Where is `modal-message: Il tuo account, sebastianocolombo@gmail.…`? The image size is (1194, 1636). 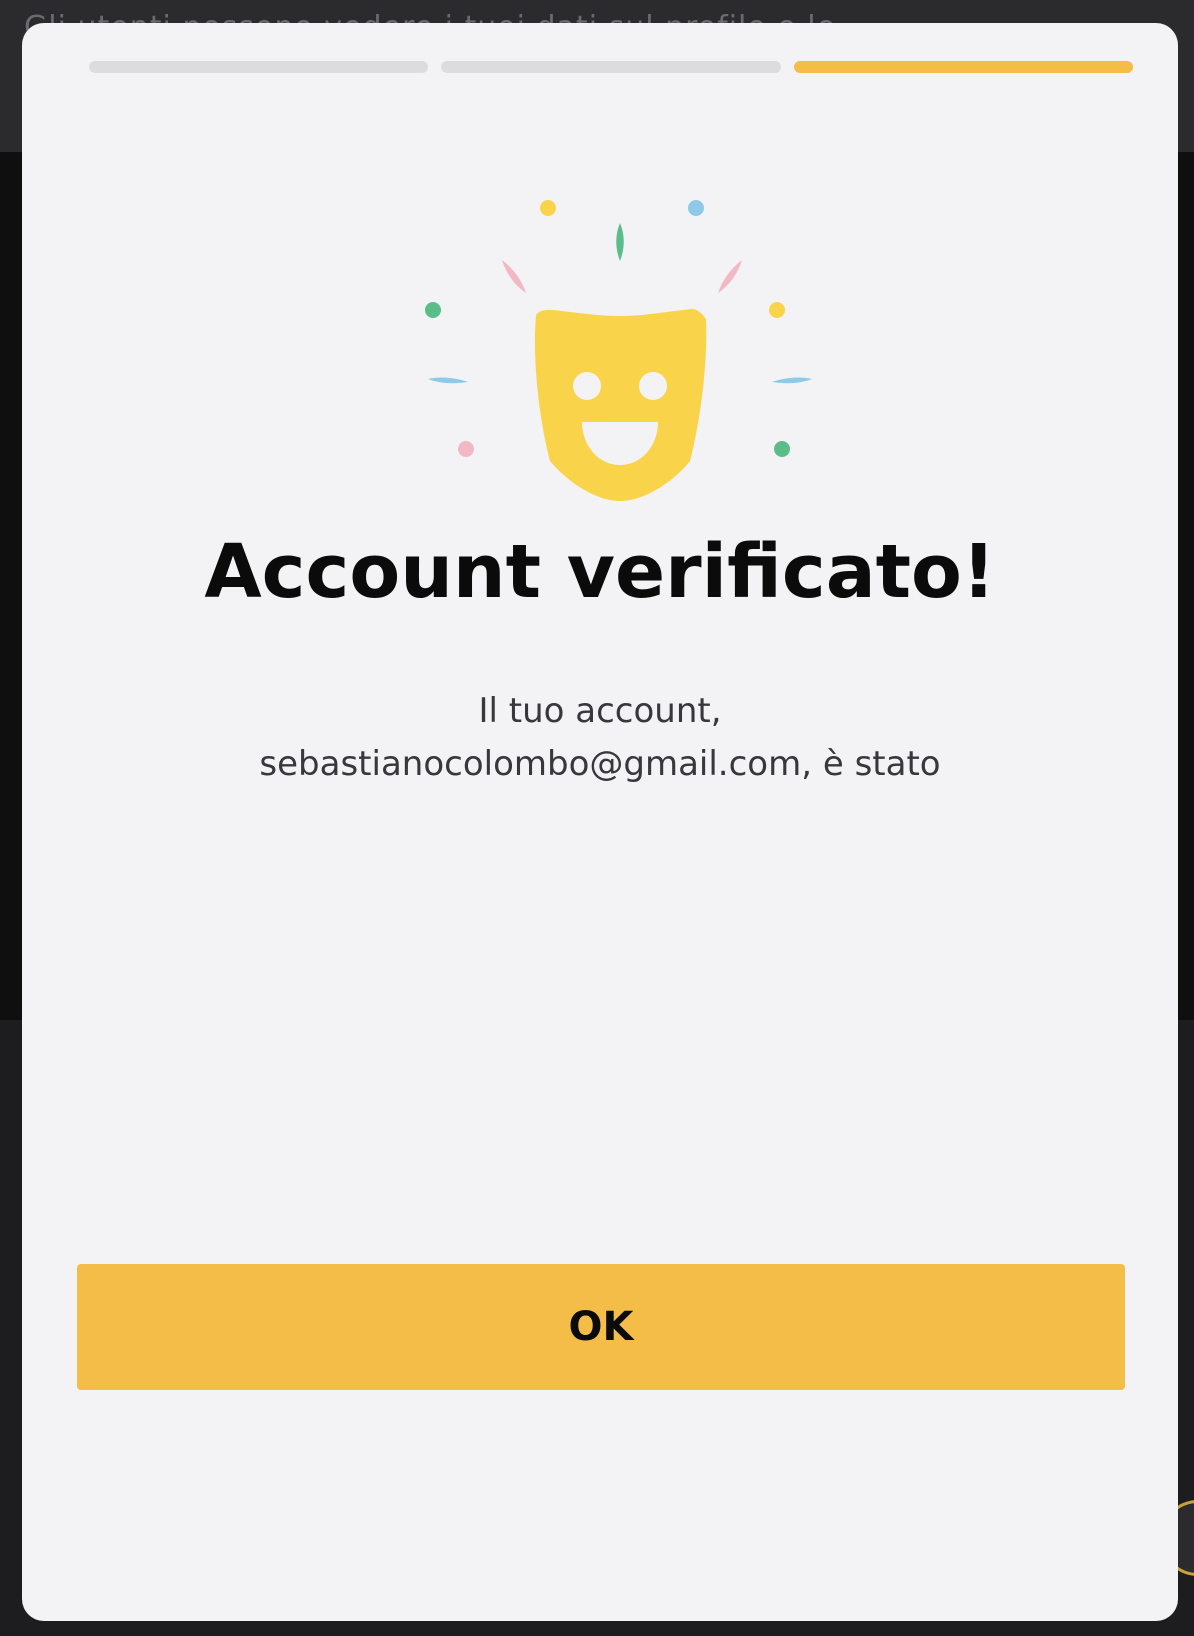 modal-message: Il tuo account, sebastianocolombo@gmail.… is located at coordinates (600, 738).